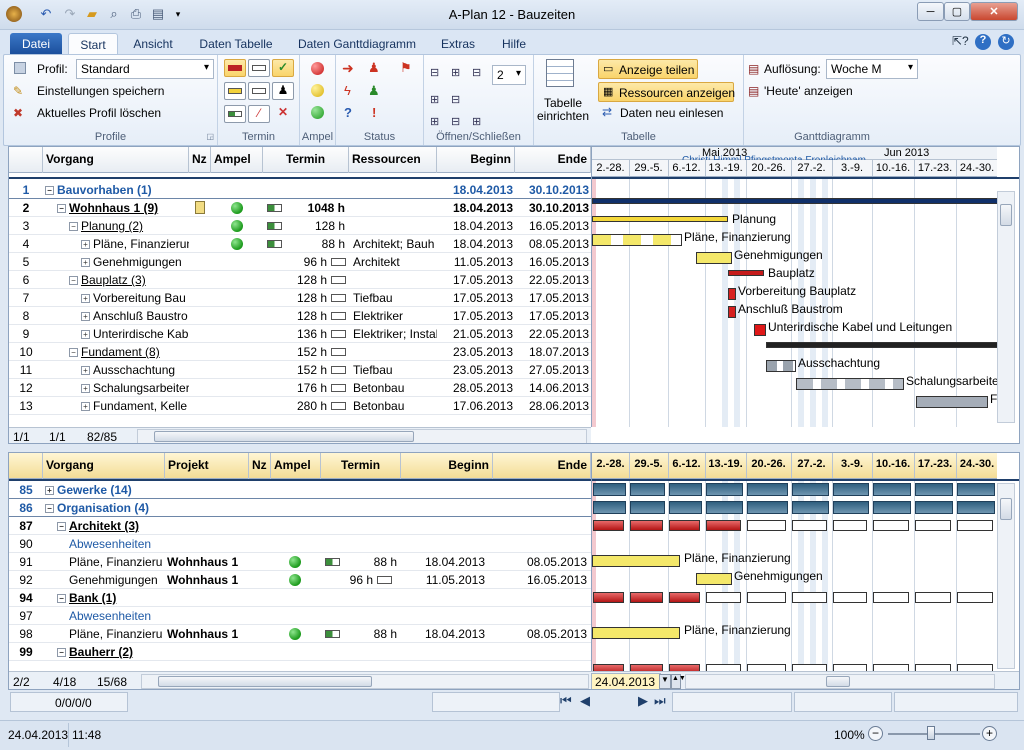  What do you see at coordinates (678, 681) in the screenshot?
I see `date-spin-icon: ▲▼` at bounding box center [678, 681].